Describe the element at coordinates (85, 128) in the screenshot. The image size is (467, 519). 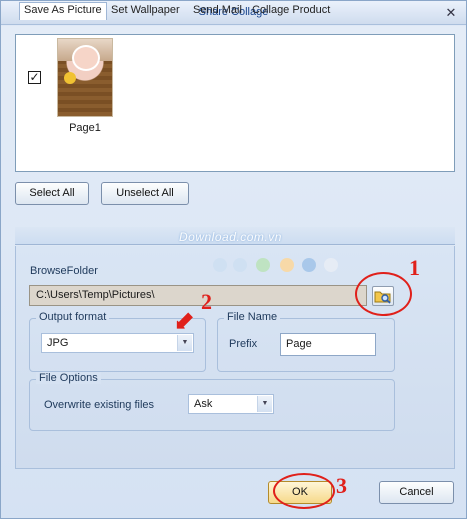
I see `page-label: Page1` at that location.